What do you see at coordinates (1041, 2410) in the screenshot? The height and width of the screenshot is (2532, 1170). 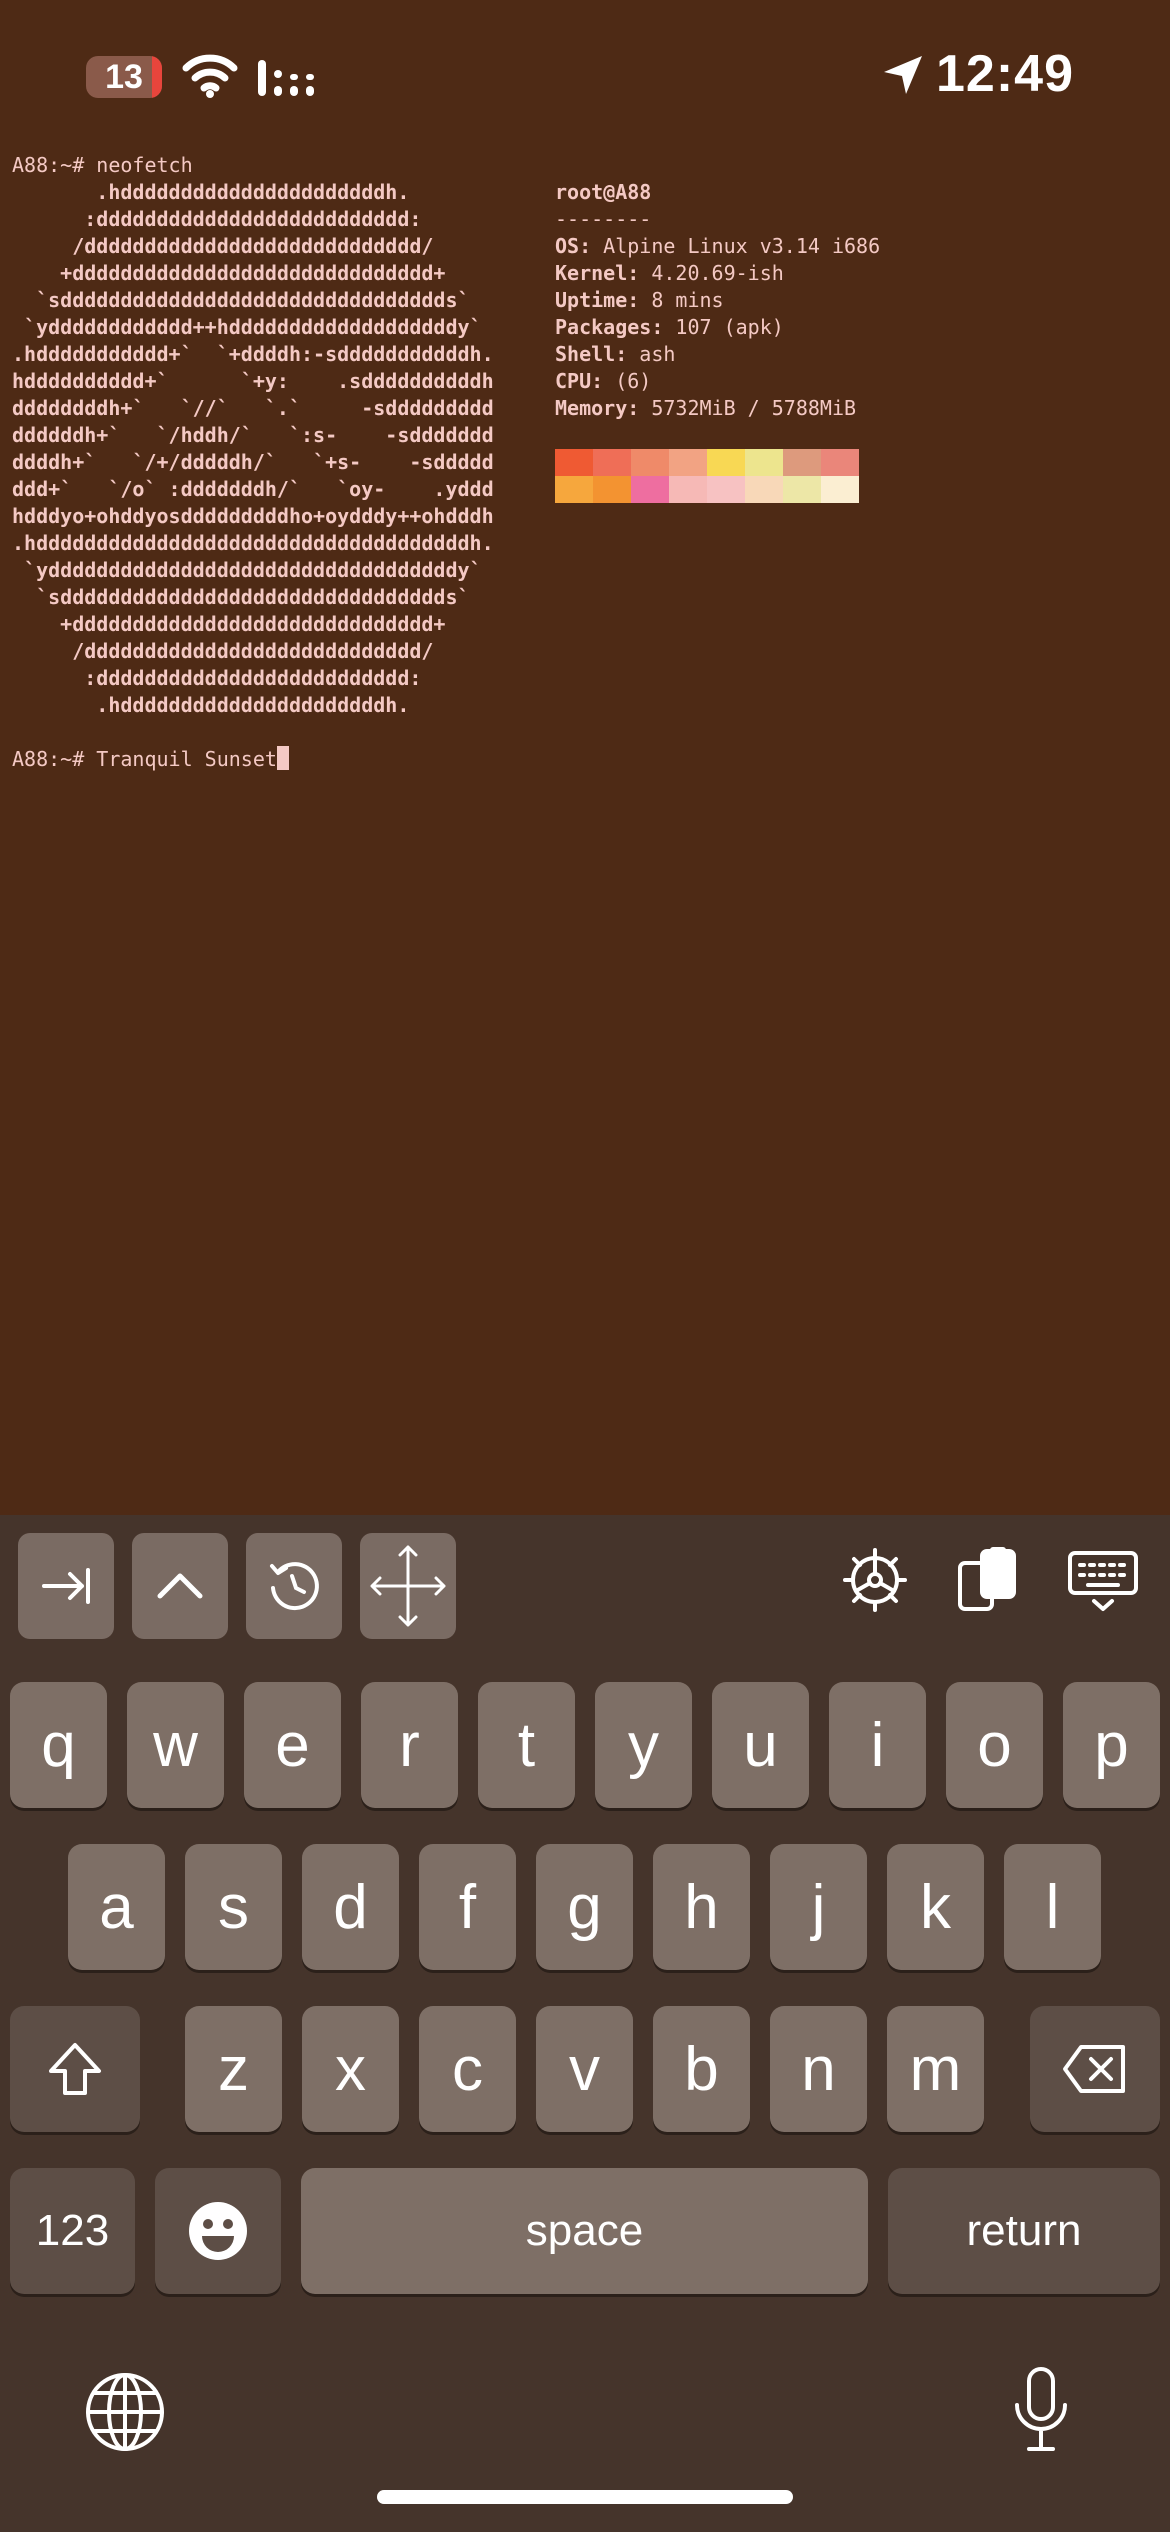 I see `microphone-icon` at bounding box center [1041, 2410].